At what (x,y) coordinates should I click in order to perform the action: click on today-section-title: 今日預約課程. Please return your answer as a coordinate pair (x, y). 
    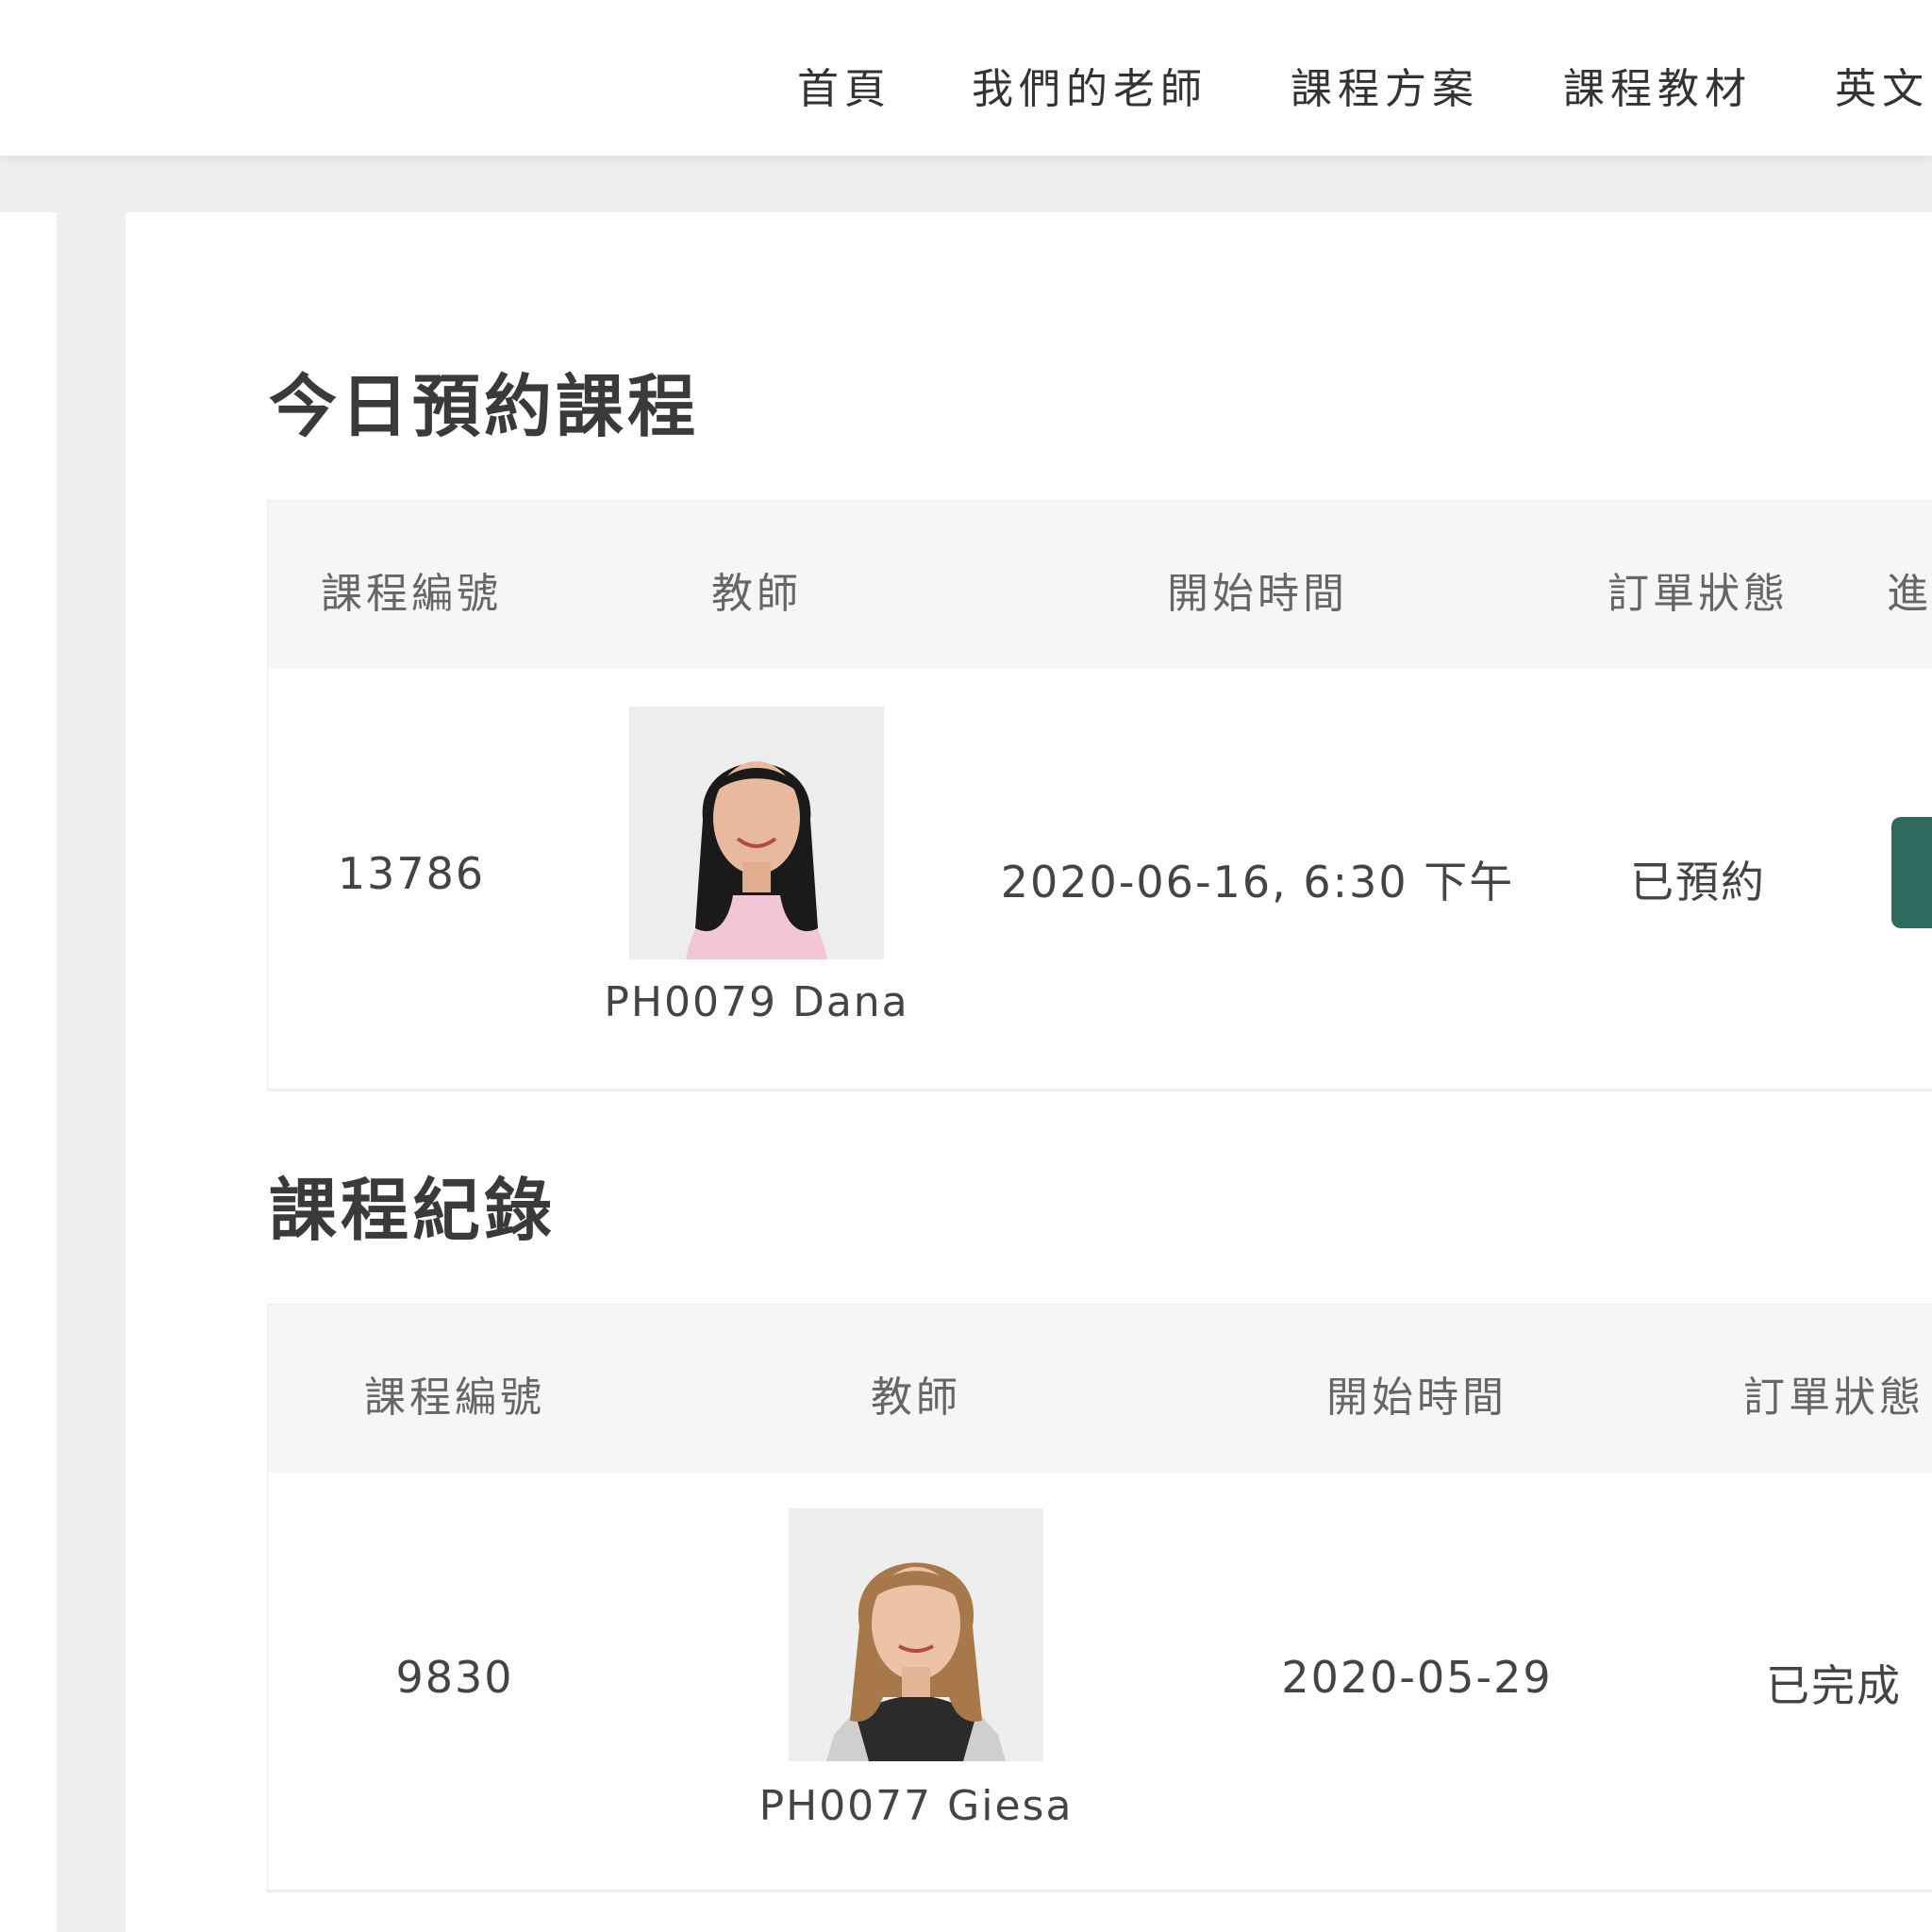
    Looking at the image, I should click on (485, 407).